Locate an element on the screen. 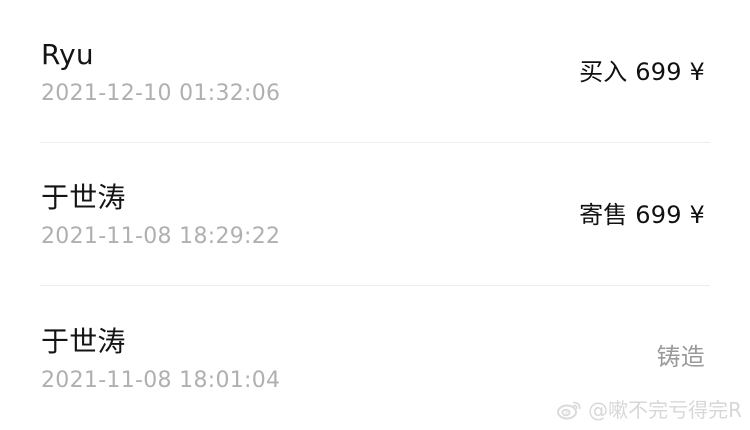 Image resolution: width=750 pixels, height=430 pixels. transaction-time: 2021-11-08 18:01:04 is located at coordinates (161, 380).